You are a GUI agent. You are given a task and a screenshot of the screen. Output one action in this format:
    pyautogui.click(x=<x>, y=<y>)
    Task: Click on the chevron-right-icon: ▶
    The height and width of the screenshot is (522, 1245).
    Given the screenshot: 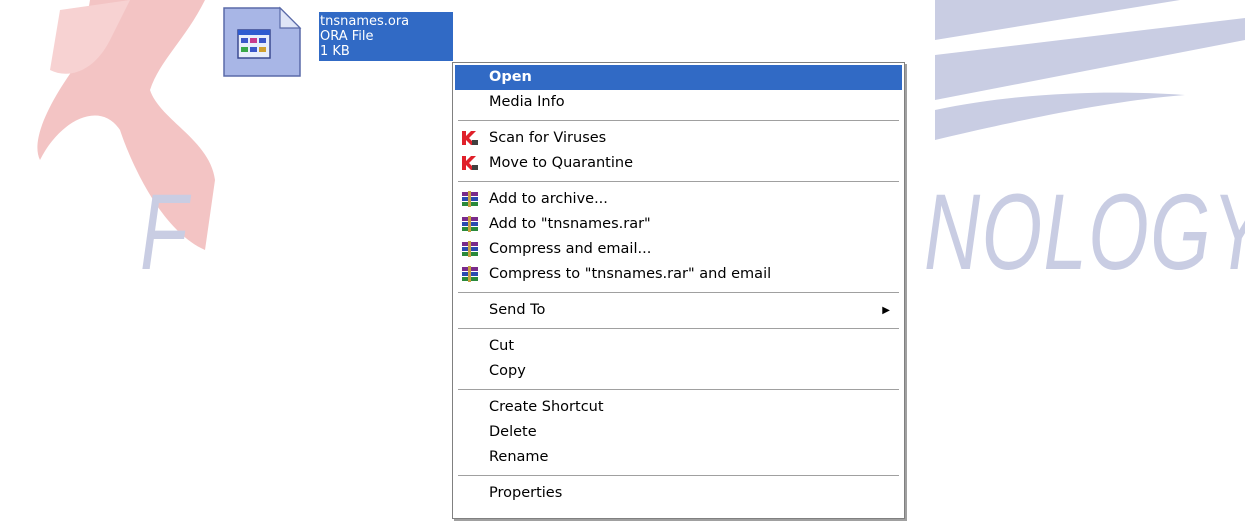 What is the action you would take?
    pyautogui.click(x=886, y=310)
    